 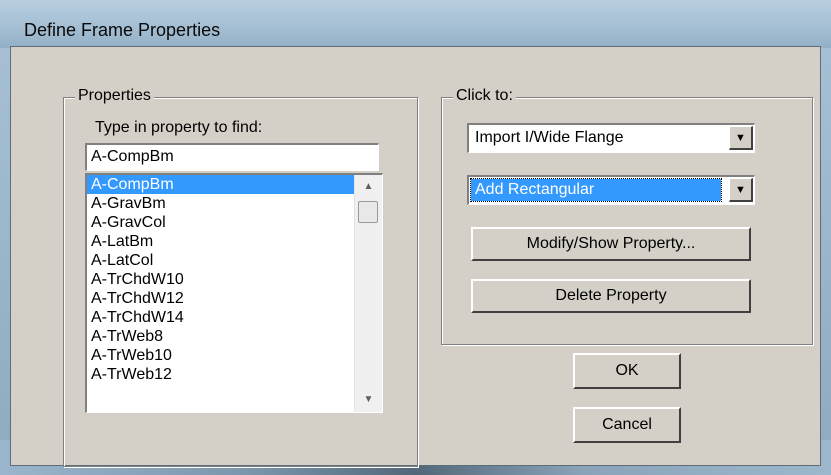 I want to click on list-item: A-TrWeb12, so click(x=234, y=374).